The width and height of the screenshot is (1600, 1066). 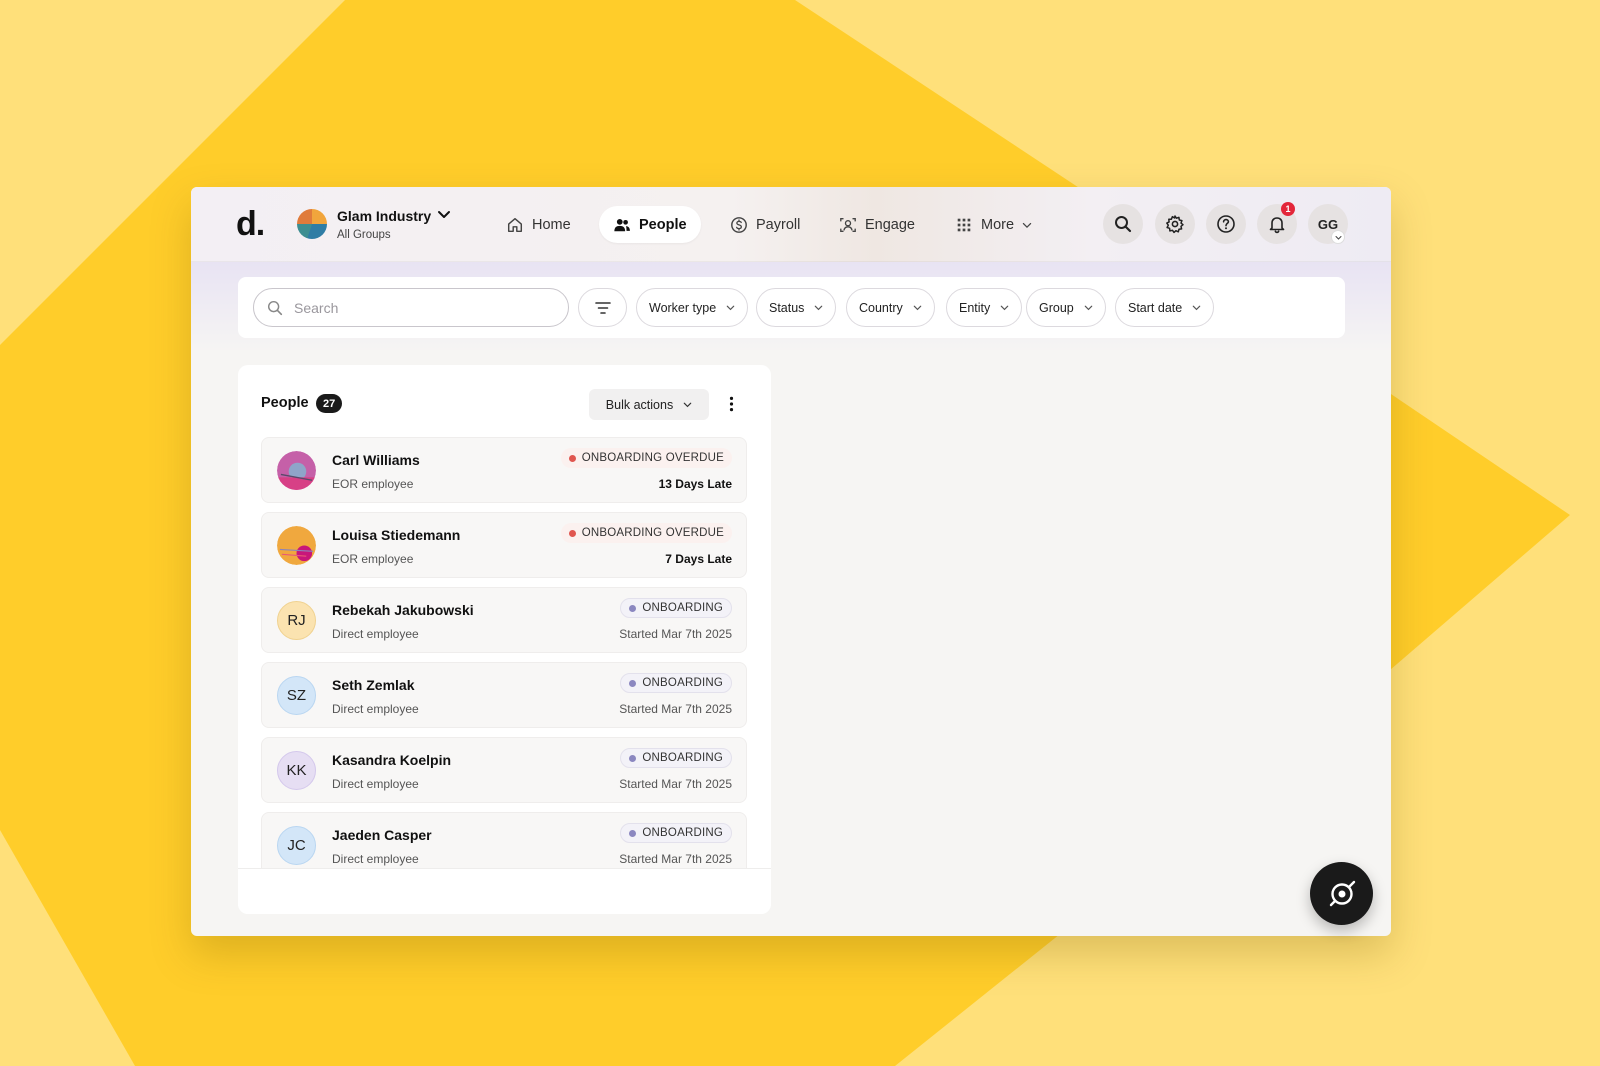 I want to click on home-icon, so click(x=515, y=224).